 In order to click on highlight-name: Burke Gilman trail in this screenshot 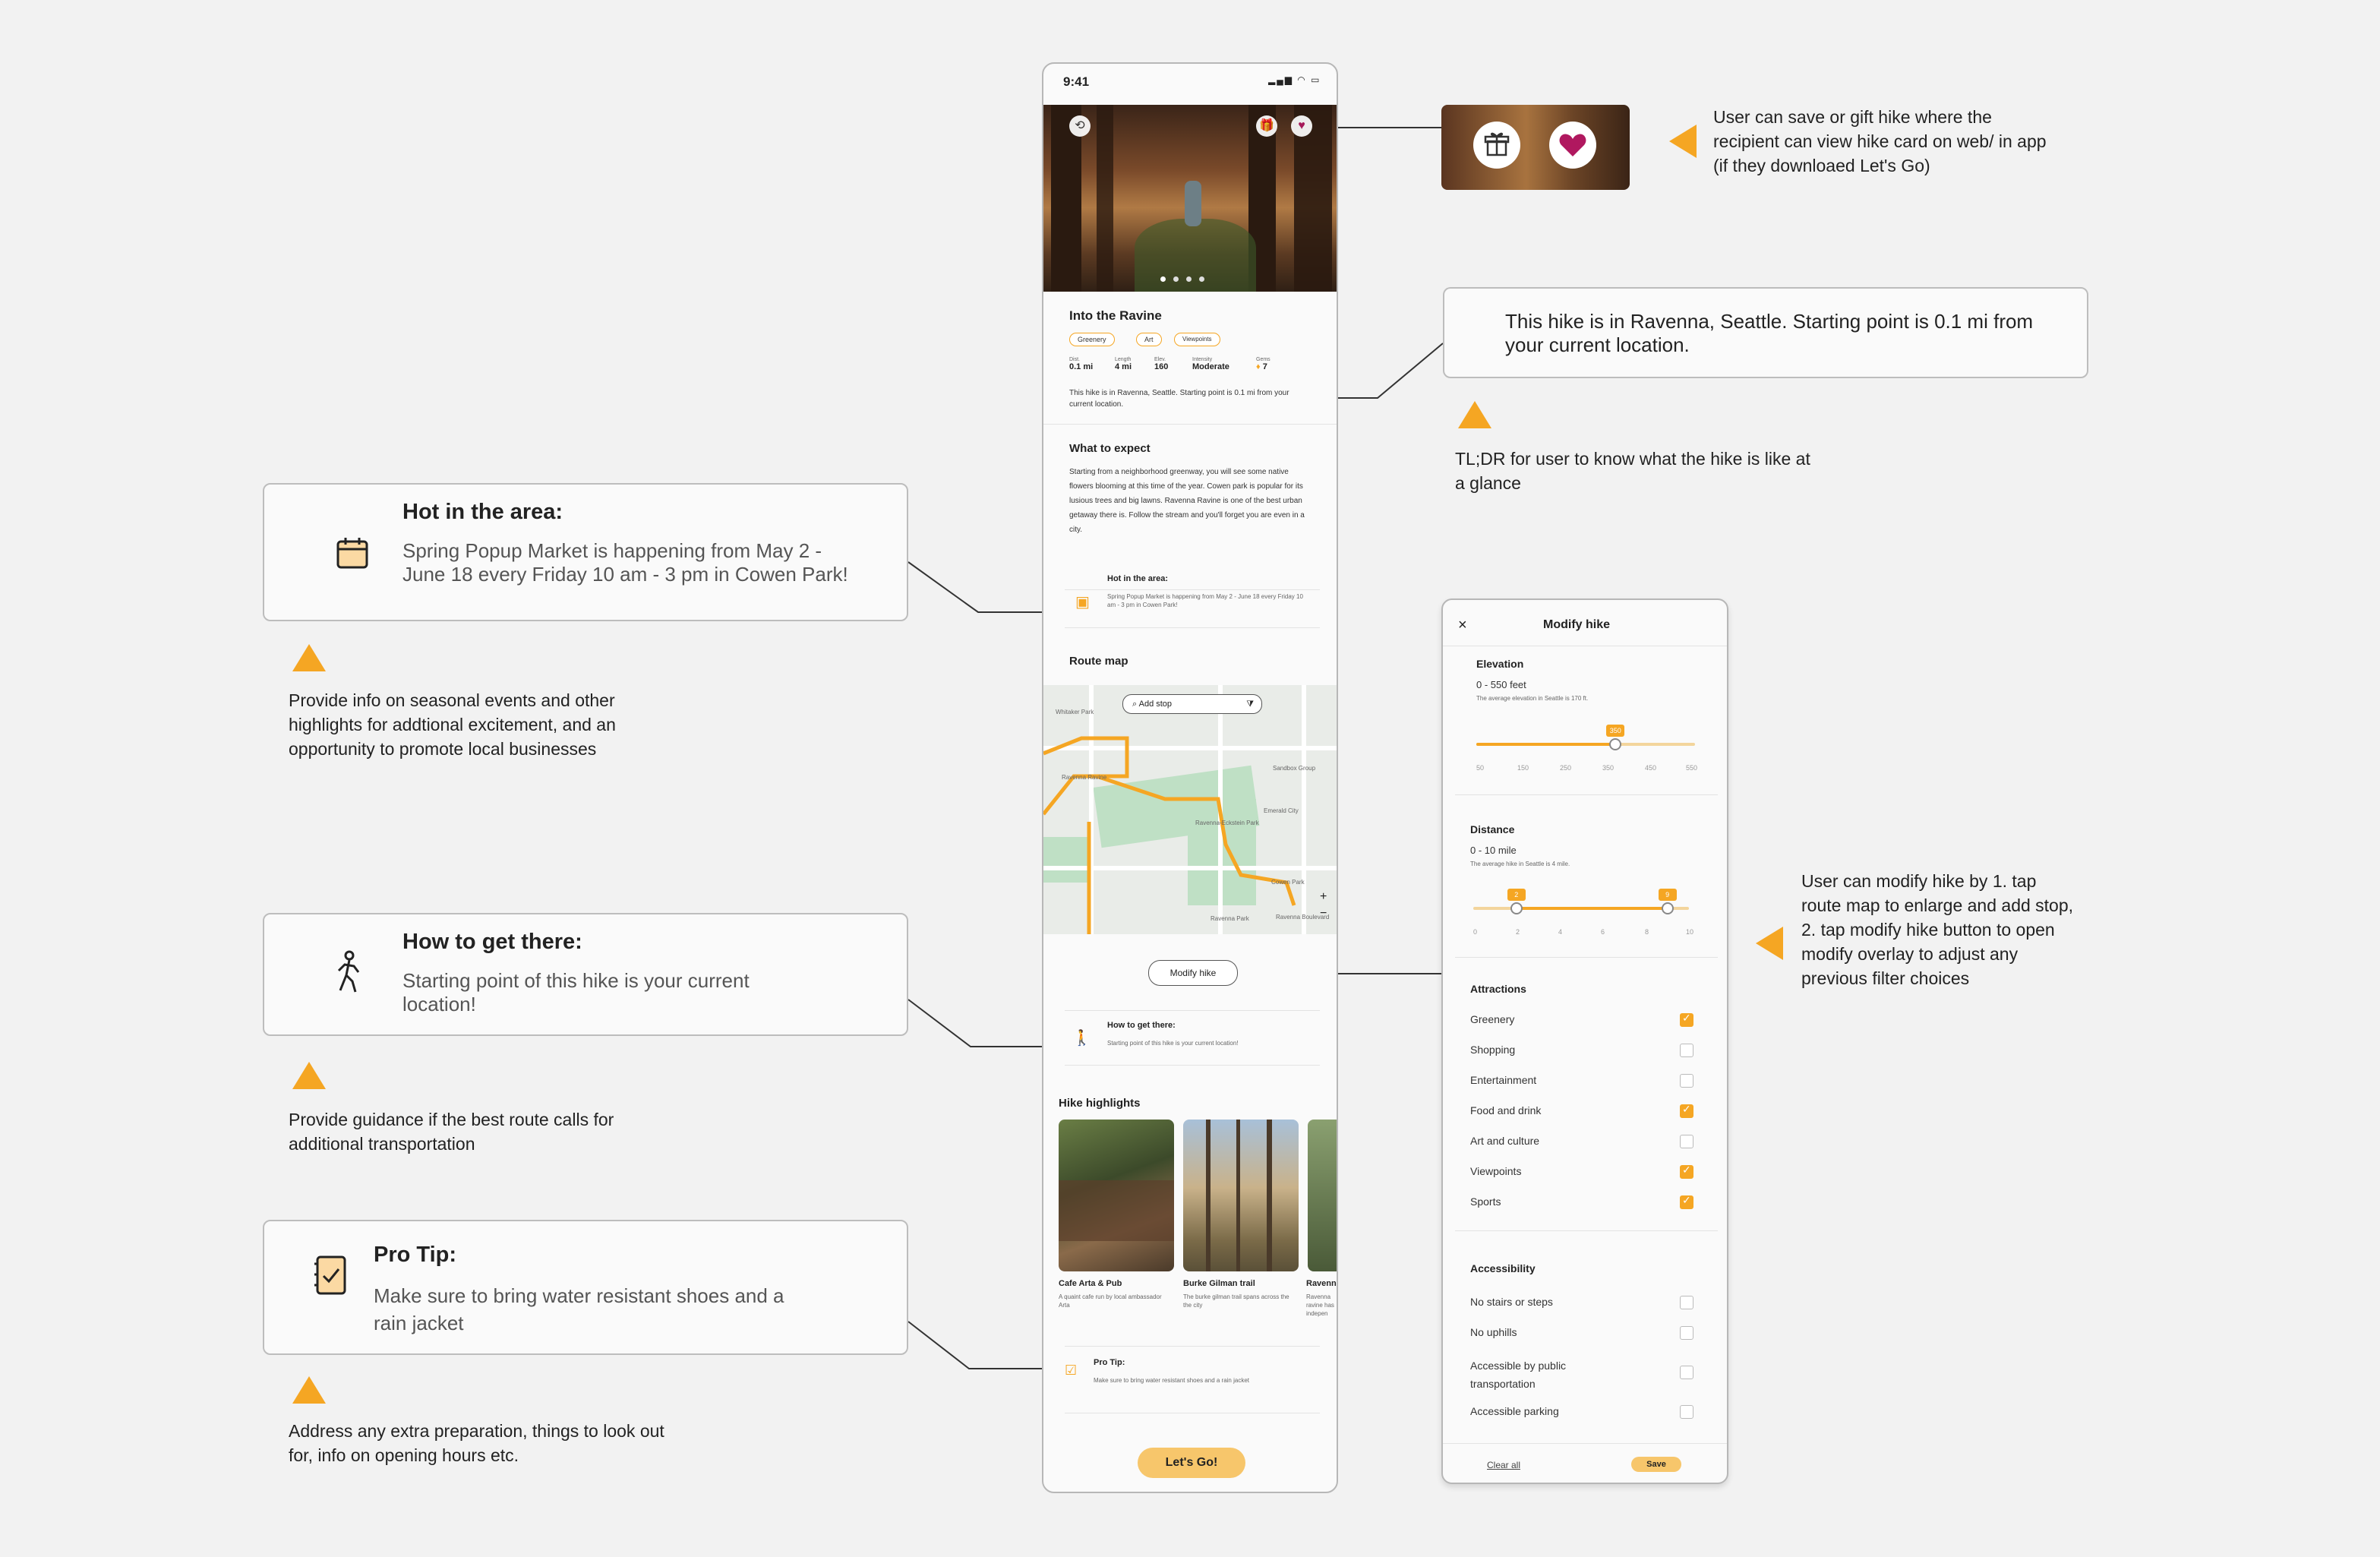, I will do `click(1219, 1284)`.